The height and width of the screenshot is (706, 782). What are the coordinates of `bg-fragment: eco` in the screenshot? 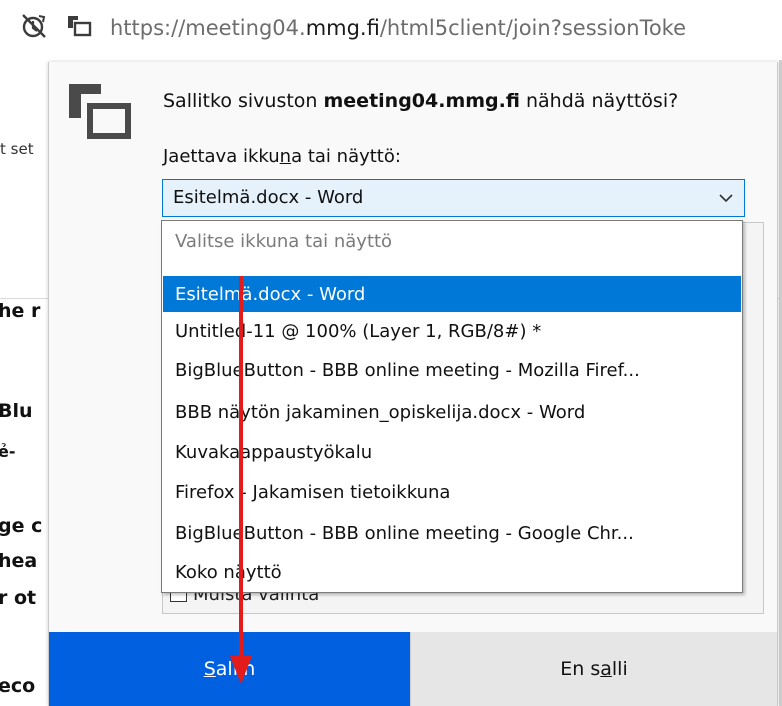 It's located at (18, 686).